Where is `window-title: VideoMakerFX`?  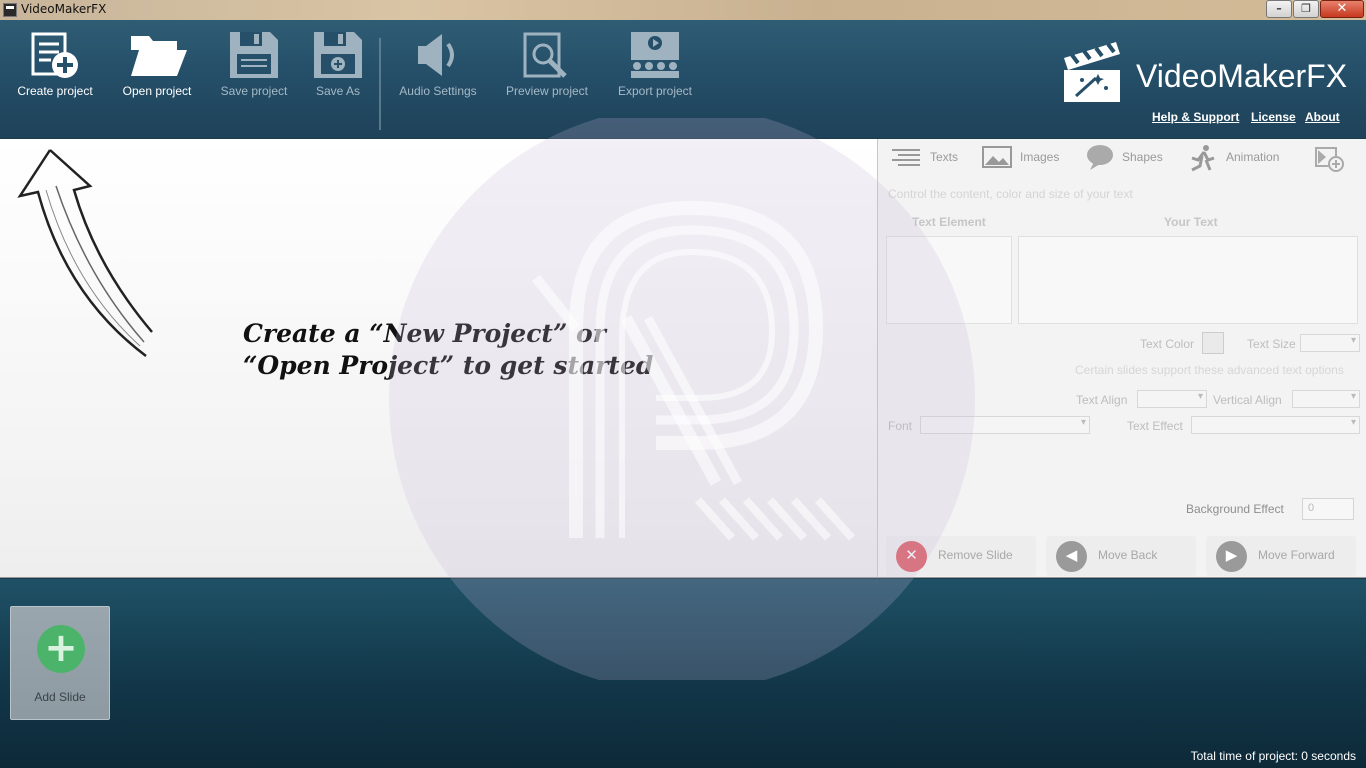
window-title: VideoMakerFX is located at coordinates (64, 9).